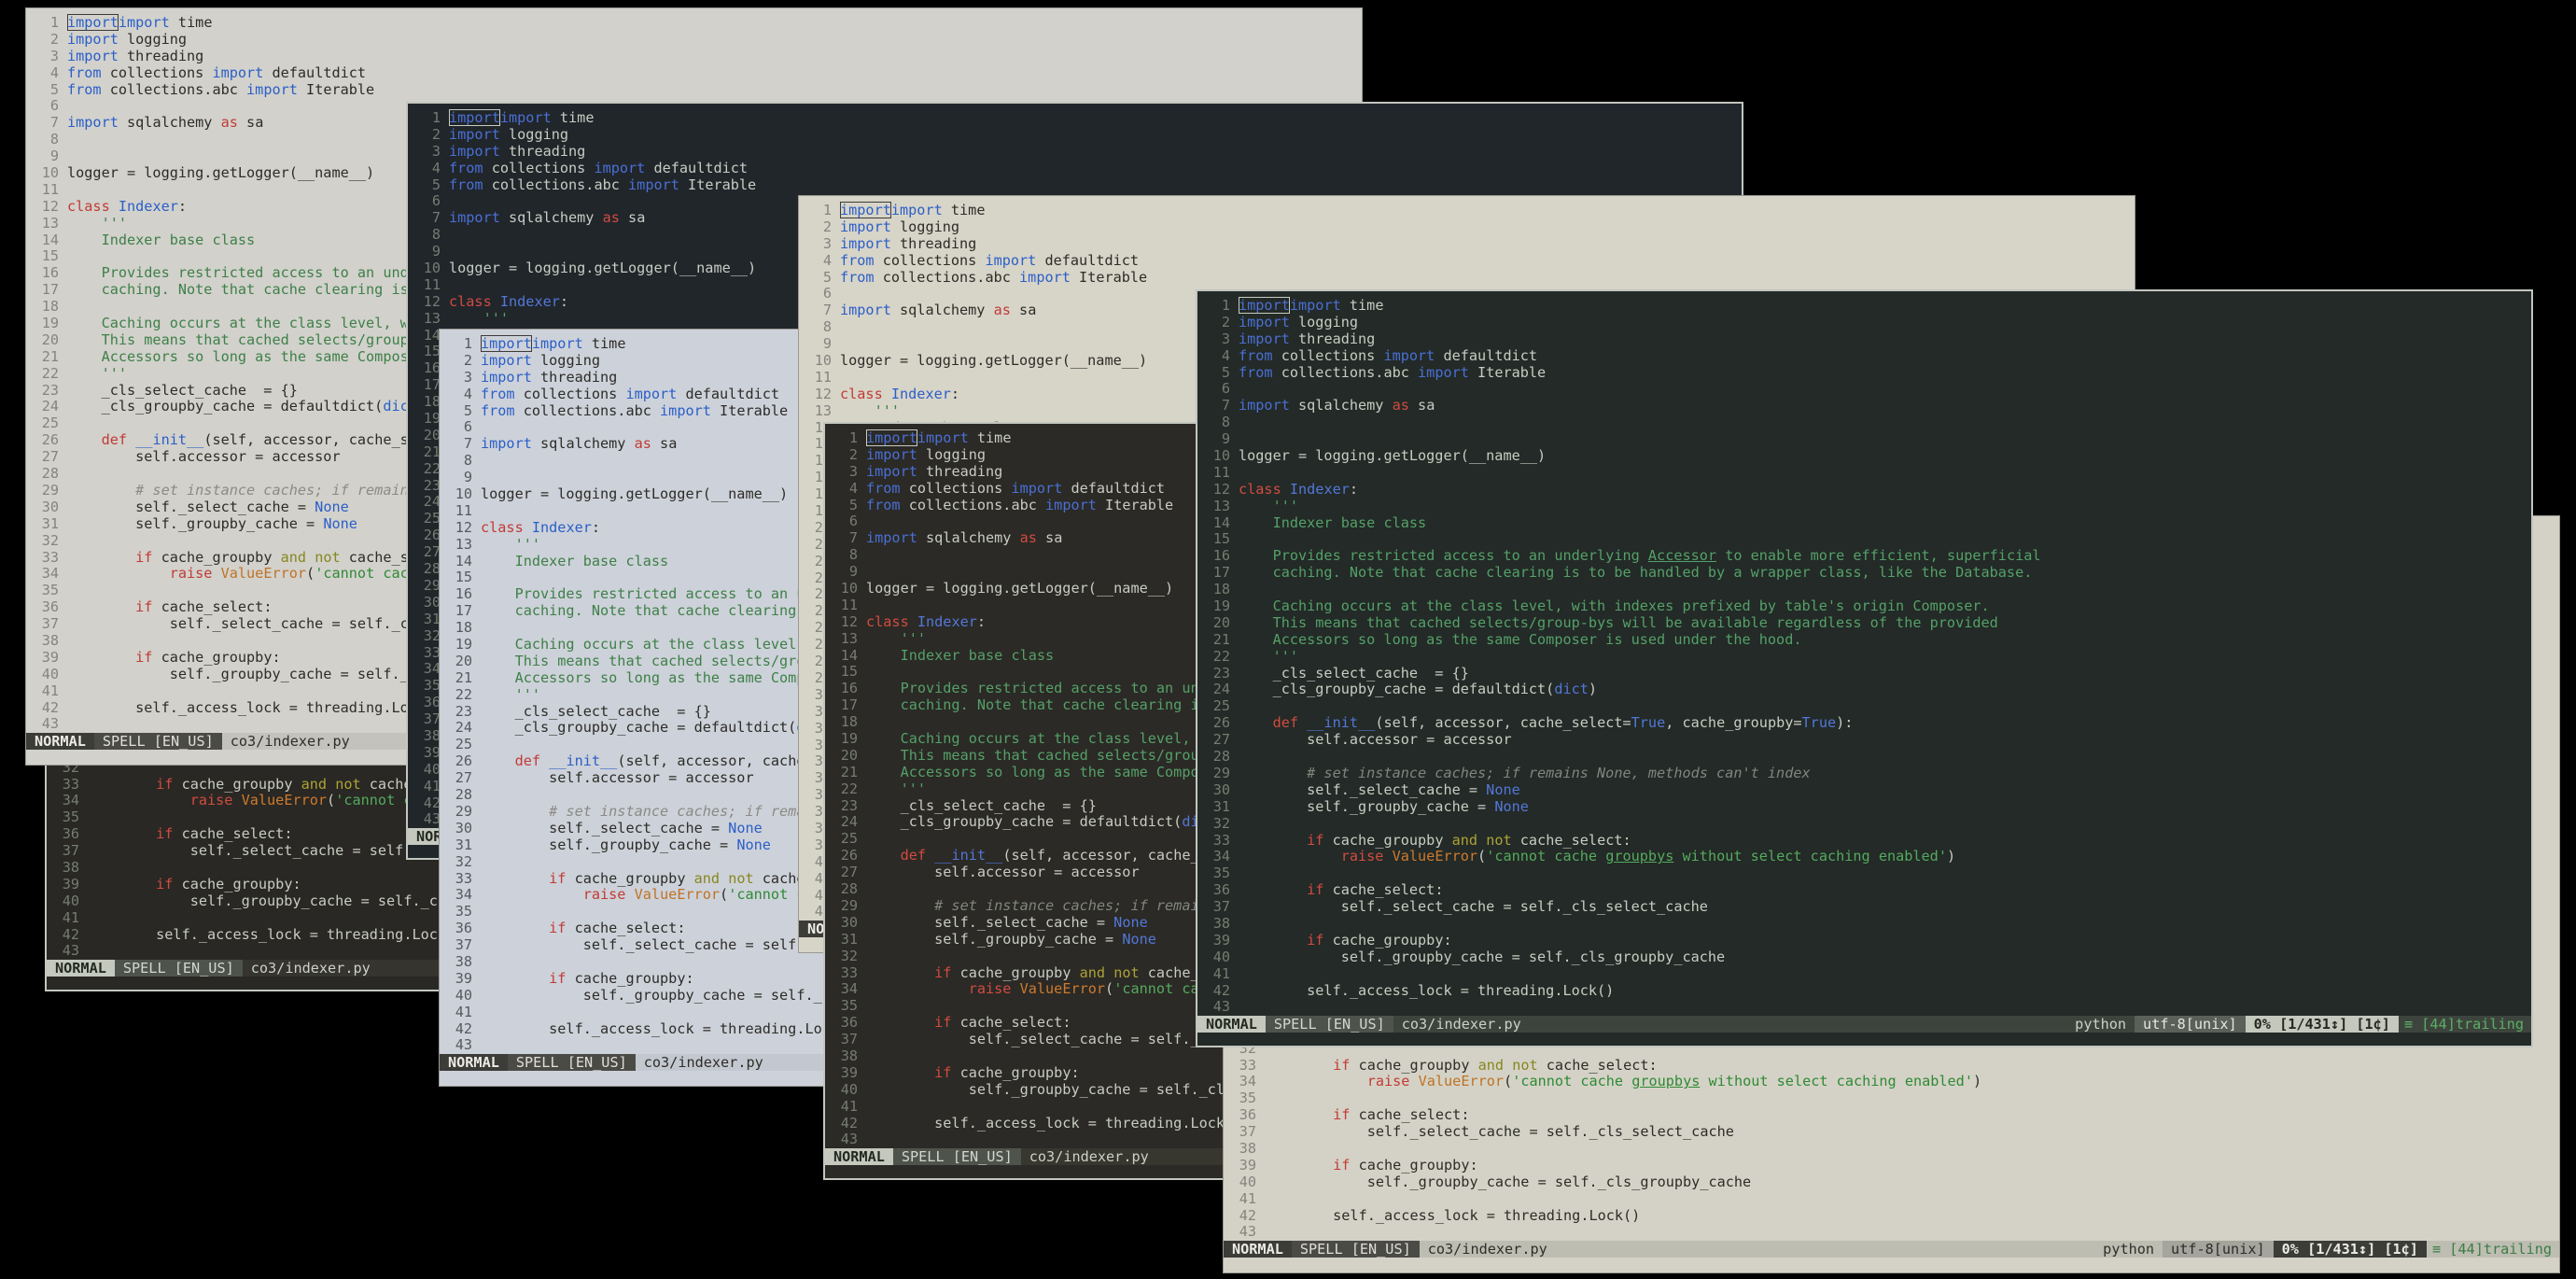  I want to click on code-text: Indexer base class, so click(575, 561).